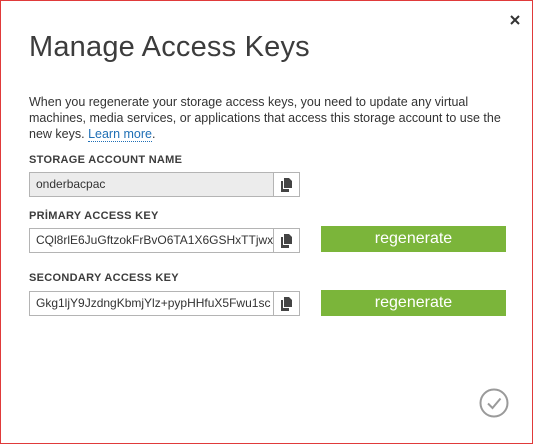 The image size is (533, 444). Describe the element at coordinates (413, 303) in the screenshot. I see `regenerate-secondary-key-button: regenerate` at that location.